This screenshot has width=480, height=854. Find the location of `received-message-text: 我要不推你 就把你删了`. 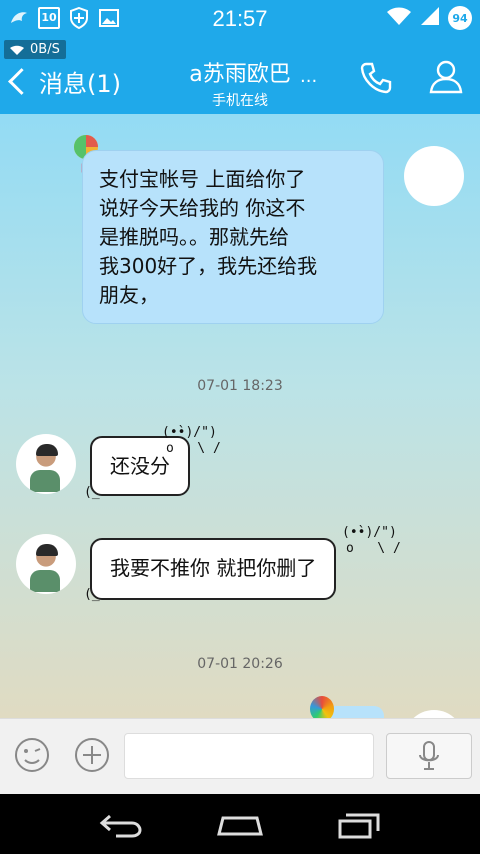

received-message-text: 我要不推你 就把你删了 is located at coordinates (213, 568).